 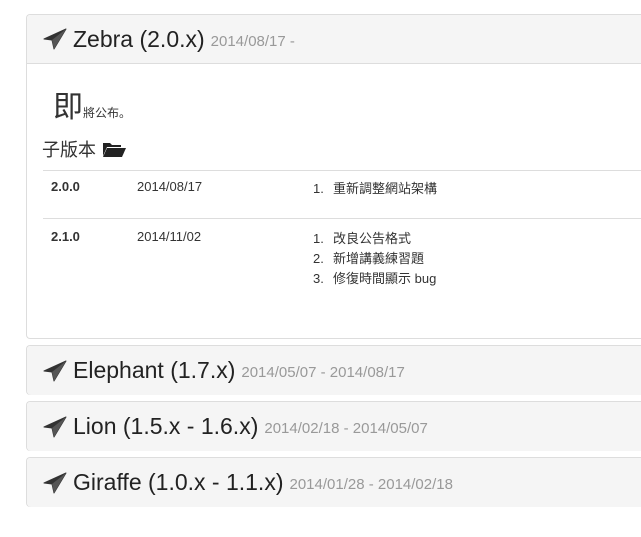 I want to click on change-list: 1. 重新調整網站架構, so click(x=477, y=189).